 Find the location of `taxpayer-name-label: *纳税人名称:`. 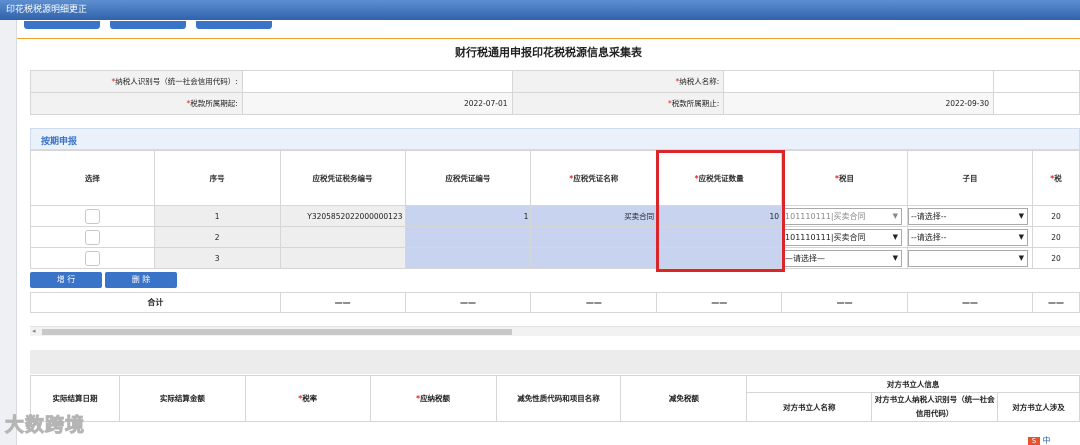

taxpayer-name-label: *纳税人名称: is located at coordinates (618, 81).